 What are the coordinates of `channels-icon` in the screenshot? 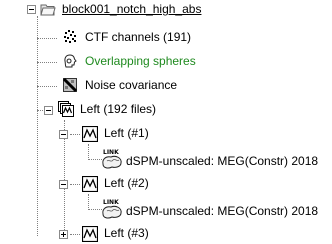 It's located at (70, 36).